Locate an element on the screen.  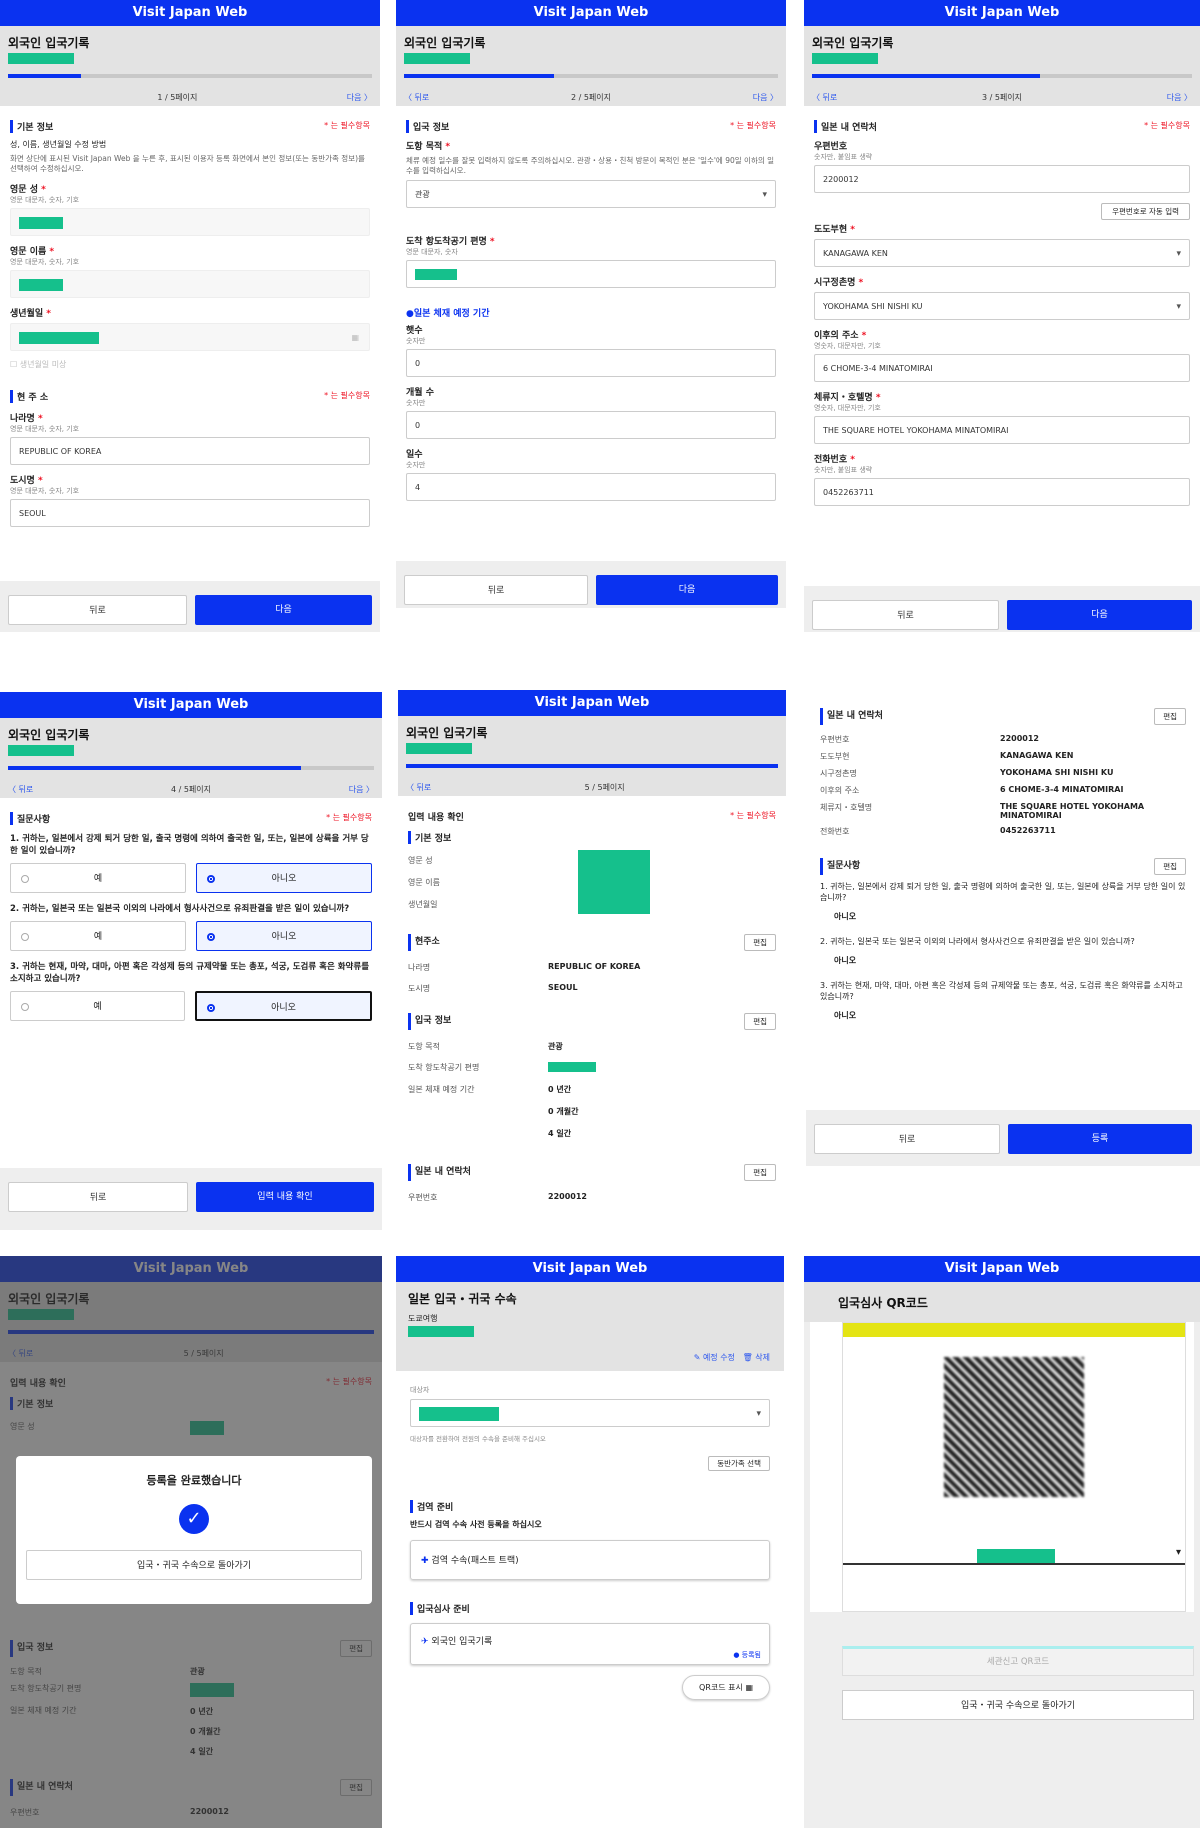
edit-plan-link: 예정 수정 is located at coordinates (719, 1357).